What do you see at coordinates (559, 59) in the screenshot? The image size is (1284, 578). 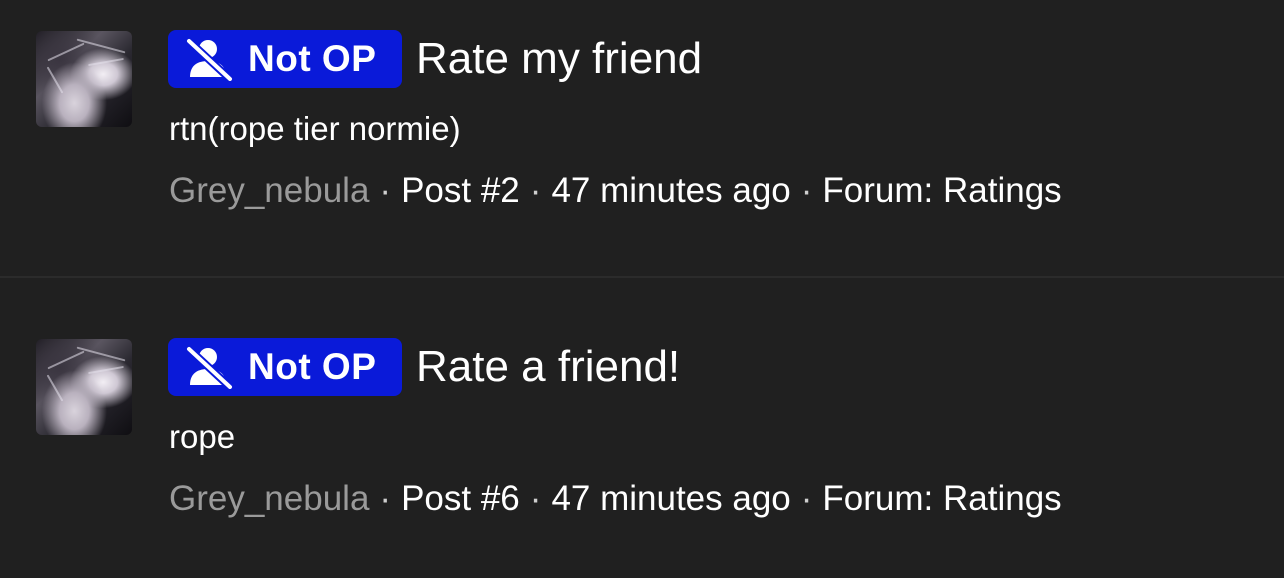 I see `post-title: Rate my friend` at bounding box center [559, 59].